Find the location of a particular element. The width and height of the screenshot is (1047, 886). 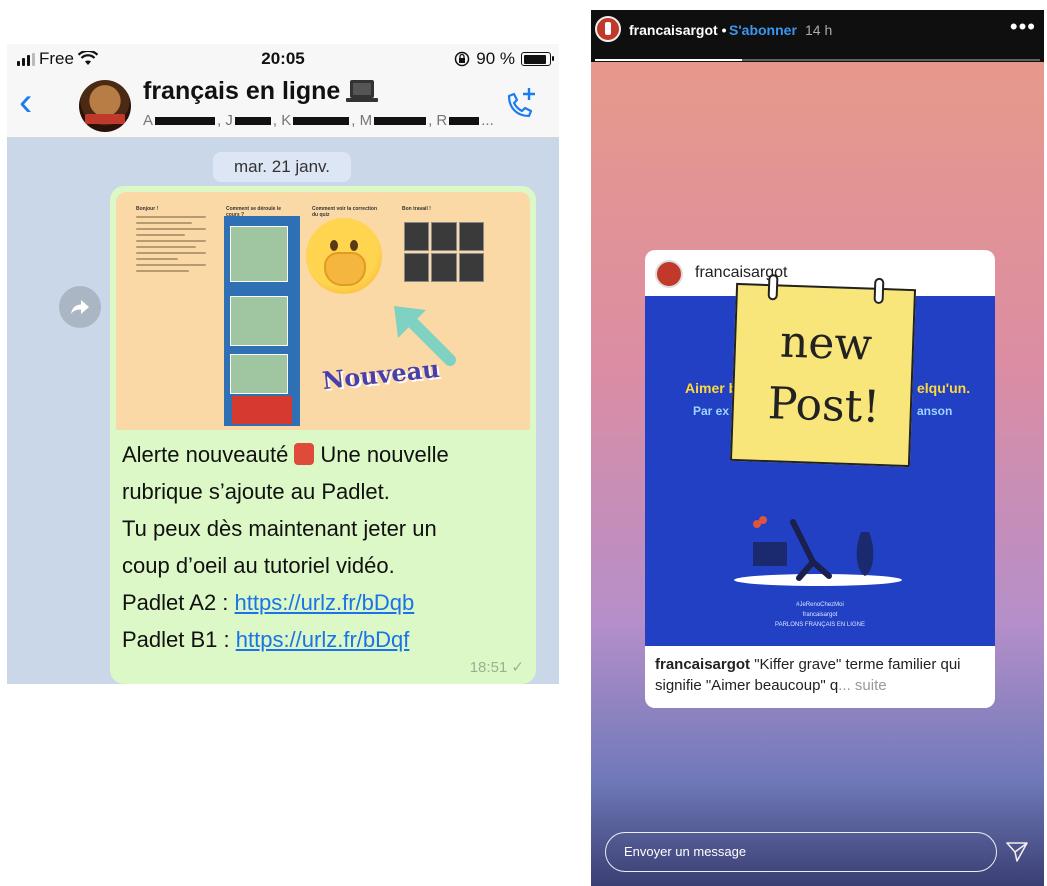

post-example-left: Par ex is located at coordinates (711, 411).